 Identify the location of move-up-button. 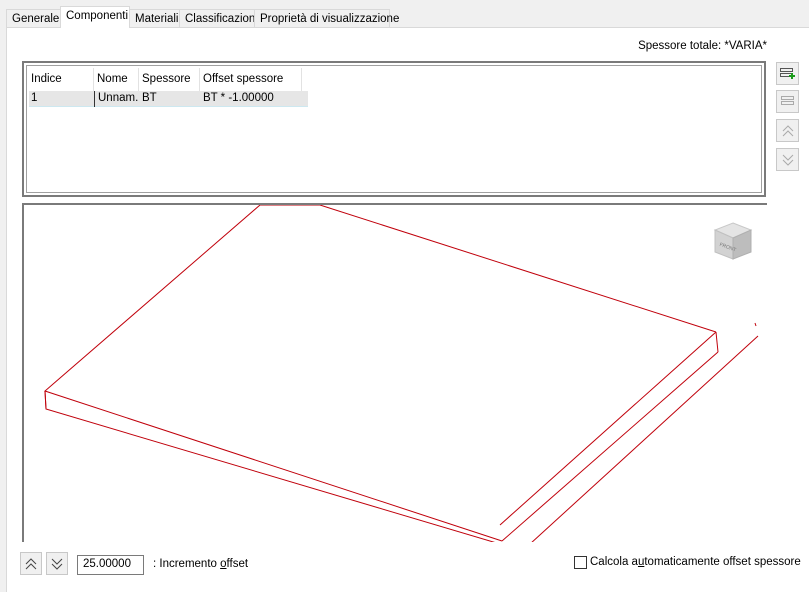
(787, 130).